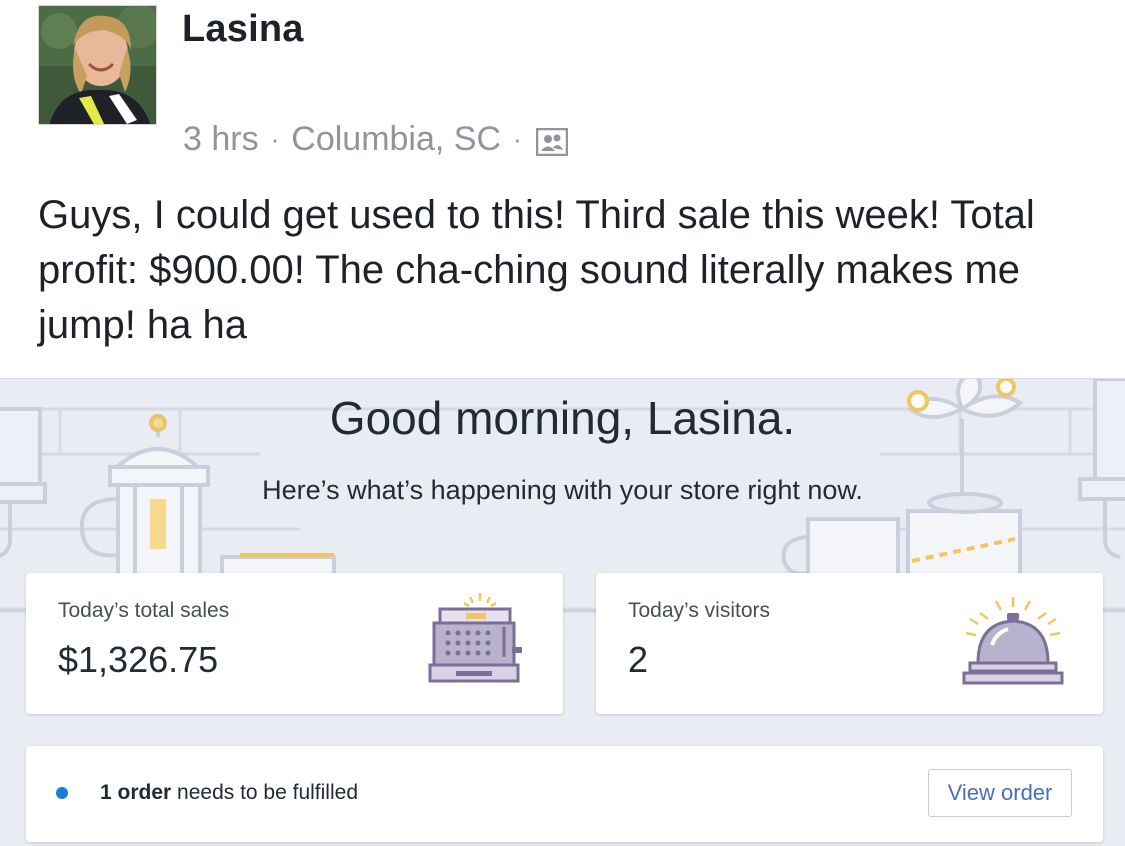 This screenshot has height=846, width=1125. Describe the element at coordinates (221, 139) in the screenshot. I see `post-time: 3 hrs` at that location.